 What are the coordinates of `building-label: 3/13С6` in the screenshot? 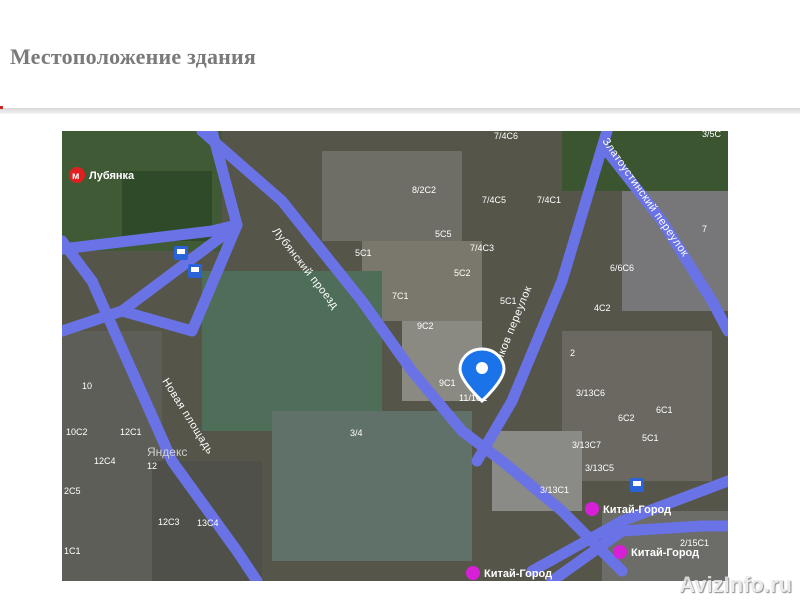 It's located at (590, 393).